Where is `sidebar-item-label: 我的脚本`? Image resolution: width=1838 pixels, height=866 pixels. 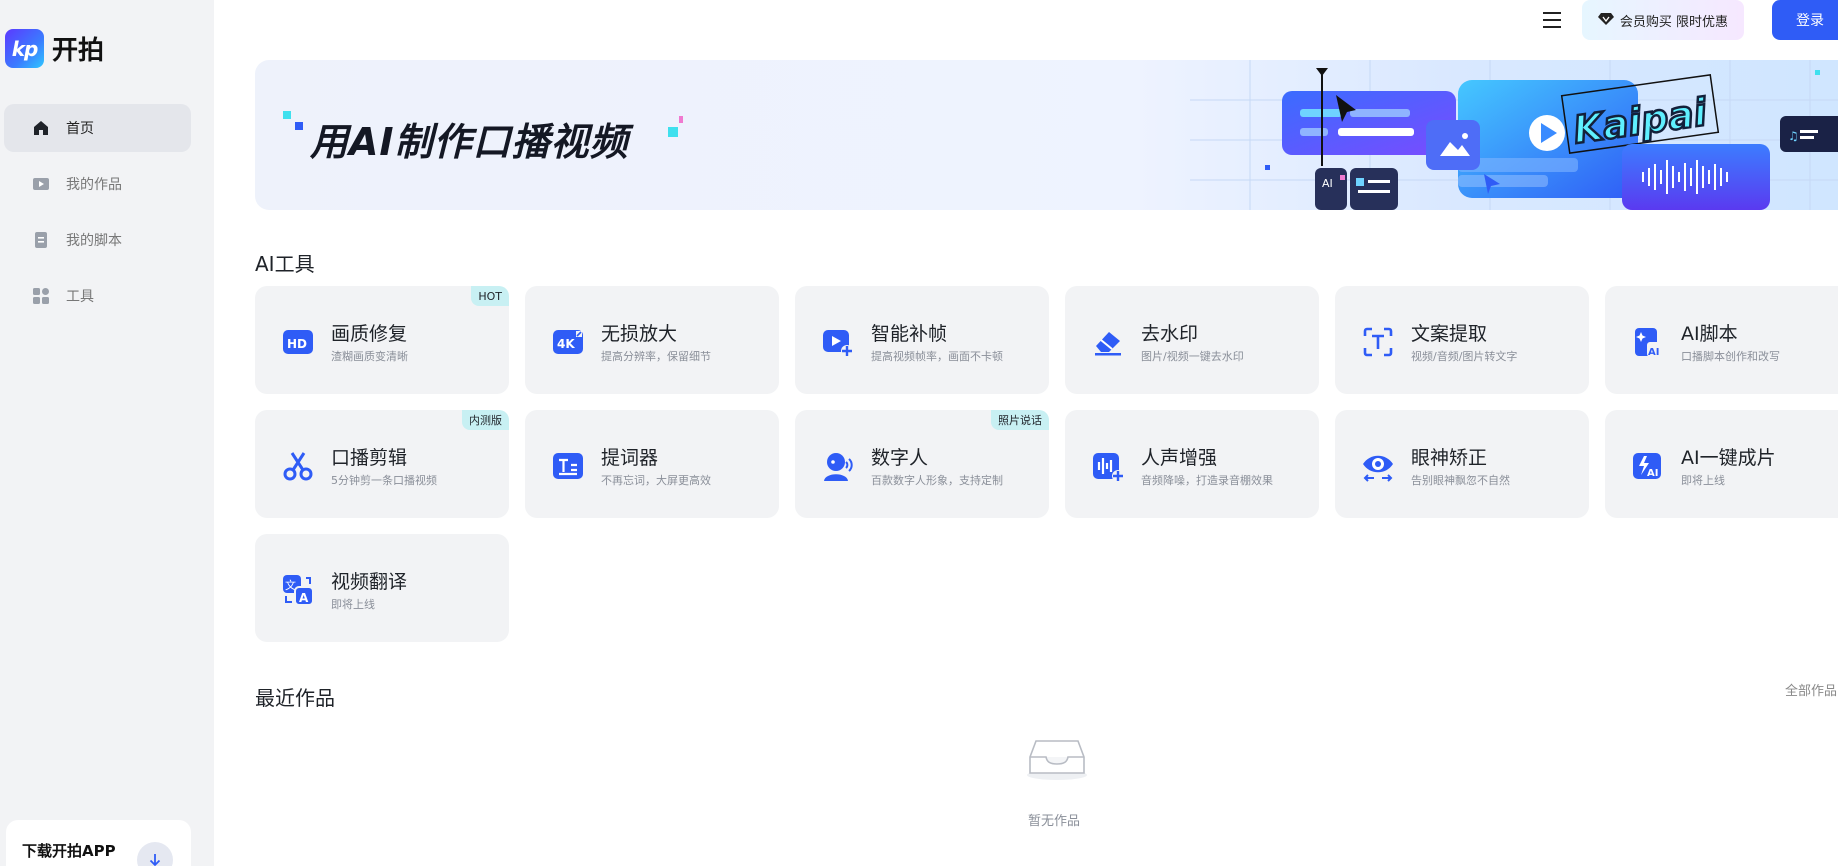 sidebar-item-label: 我的脚本 is located at coordinates (94, 241).